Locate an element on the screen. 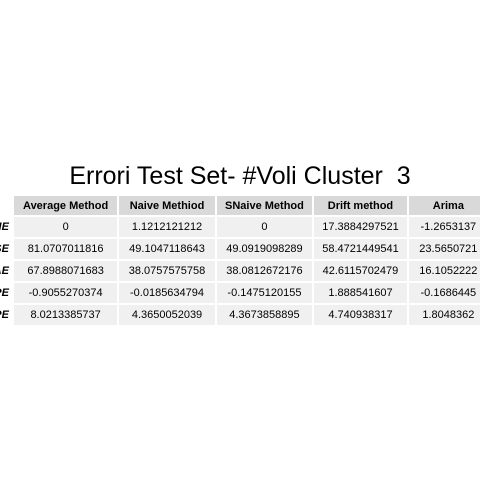 The width and height of the screenshot is (480, 480). table-cell: 4.740938317 is located at coordinates (360, 315).